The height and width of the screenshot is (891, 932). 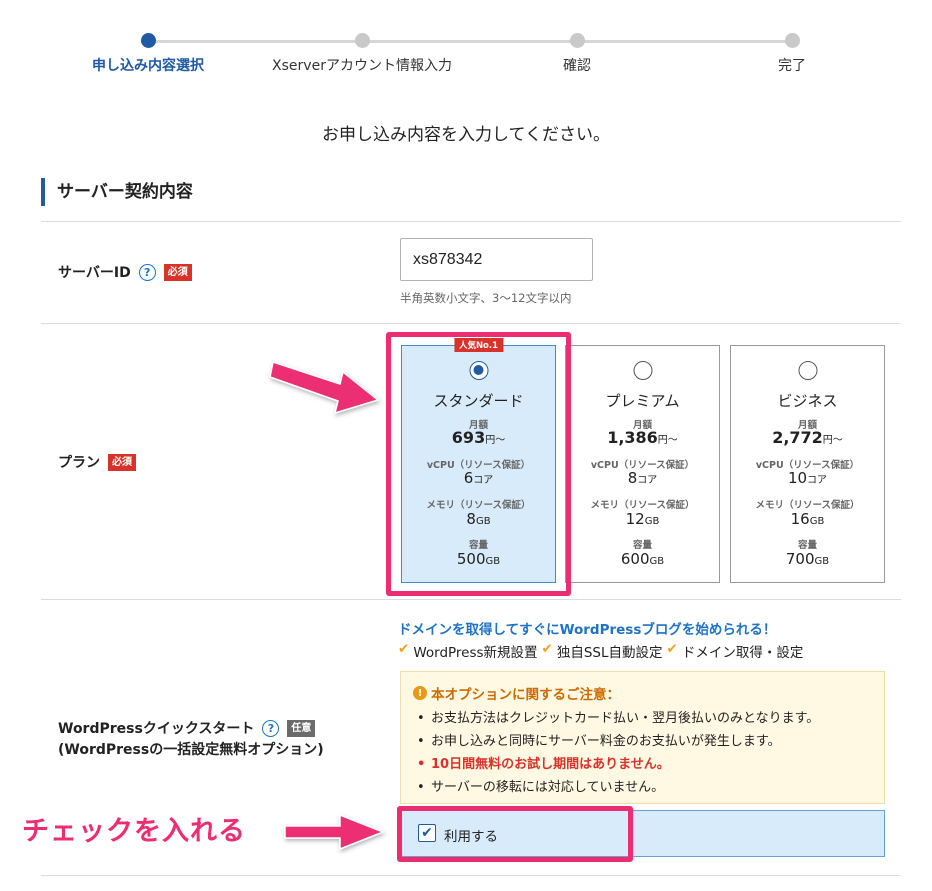 What do you see at coordinates (632, 478) in the screenshot?
I see `plan-cpu-value: 8` at bounding box center [632, 478].